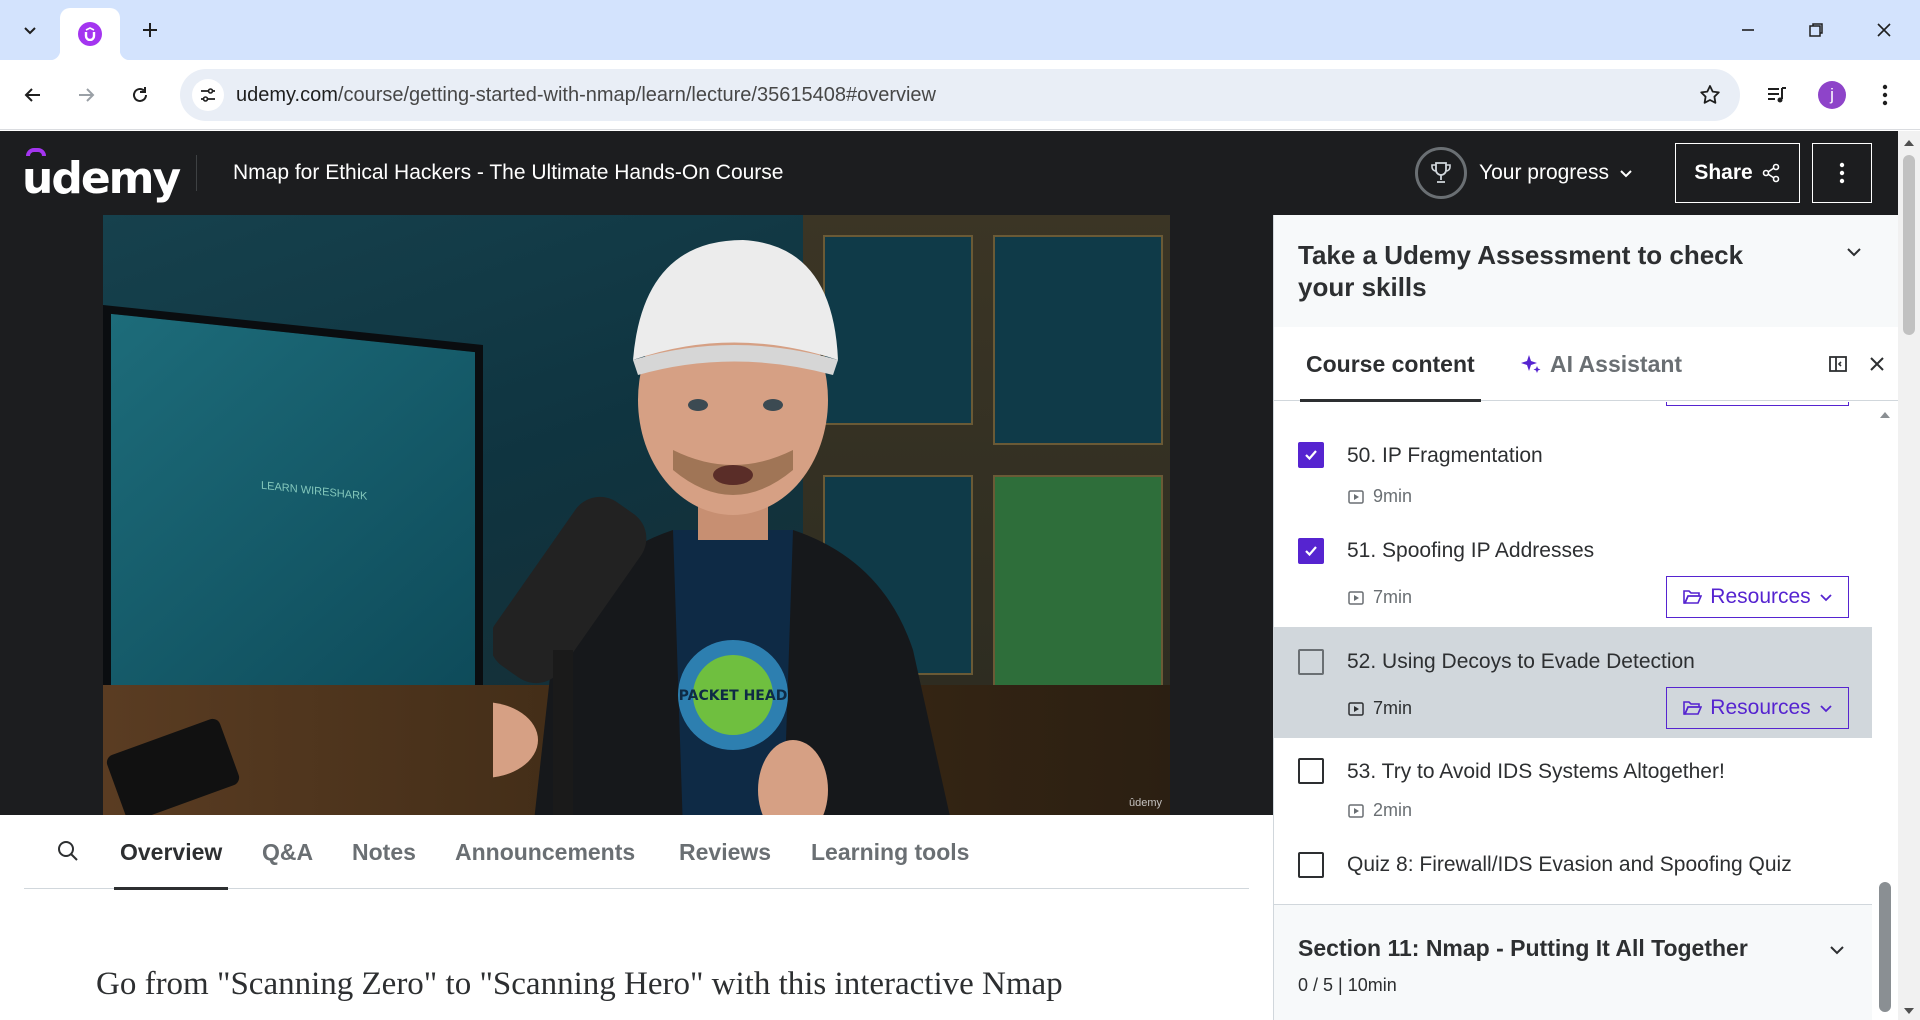  I want to click on reload-button, so click(140, 95).